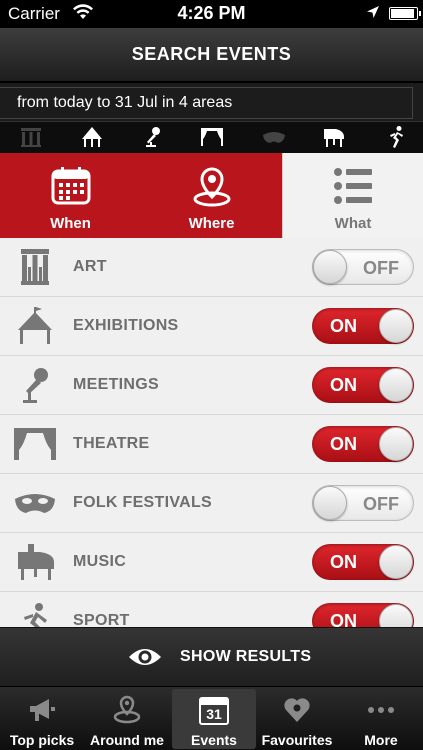 This screenshot has width=423, height=750. I want to click on location-arrow-icon, so click(373, 12).